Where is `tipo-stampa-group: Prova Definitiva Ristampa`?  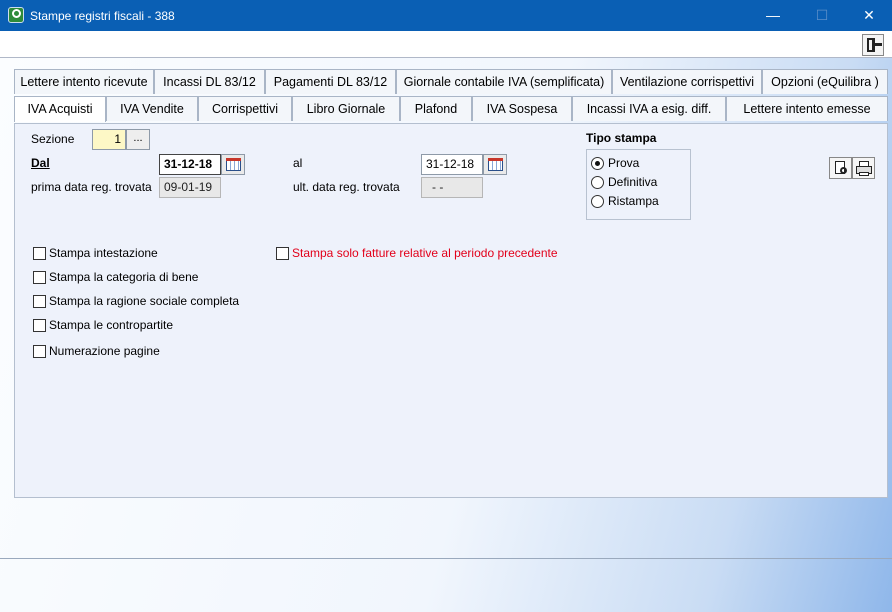
tipo-stampa-group: Prova Definitiva Ristampa is located at coordinates (638, 184).